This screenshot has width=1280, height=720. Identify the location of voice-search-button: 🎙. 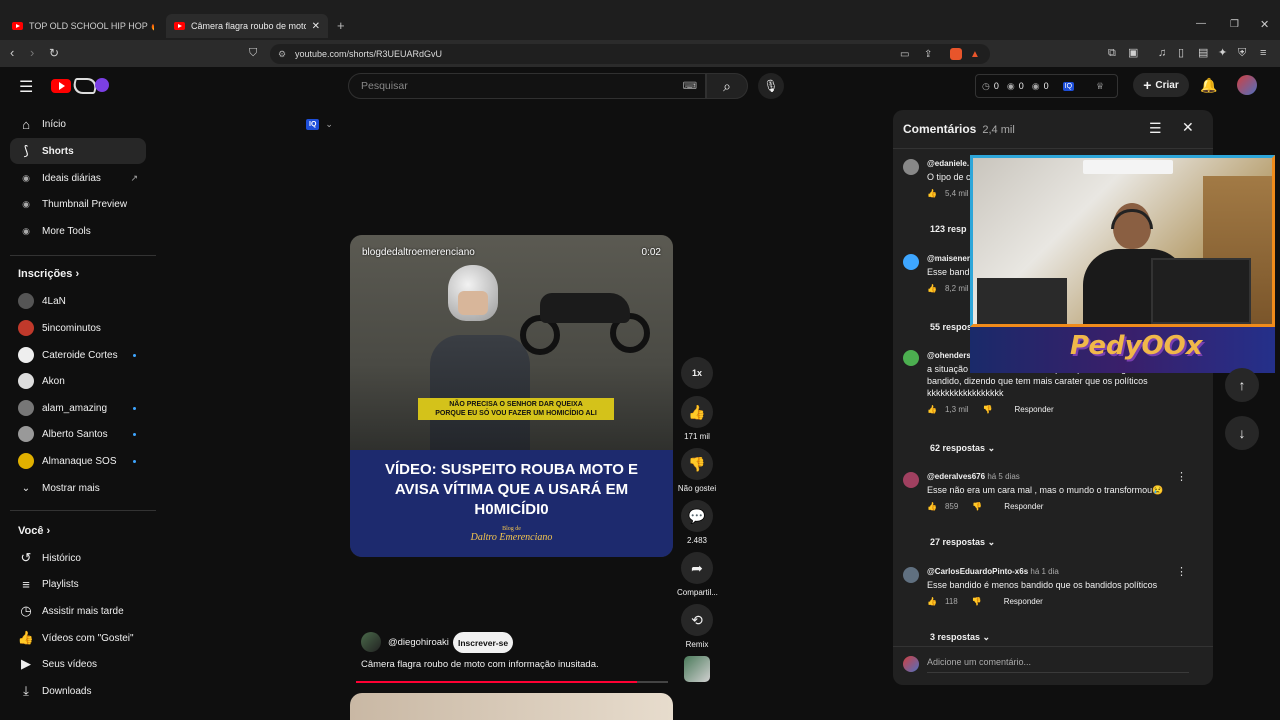
(771, 86).